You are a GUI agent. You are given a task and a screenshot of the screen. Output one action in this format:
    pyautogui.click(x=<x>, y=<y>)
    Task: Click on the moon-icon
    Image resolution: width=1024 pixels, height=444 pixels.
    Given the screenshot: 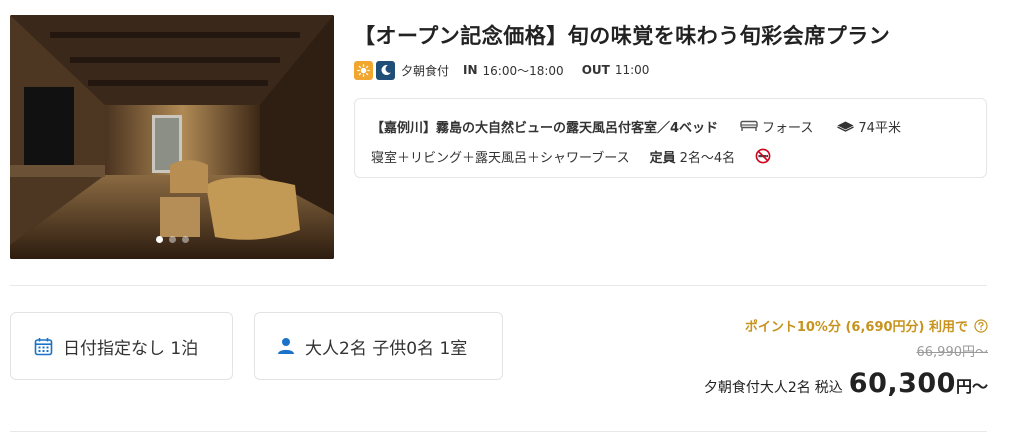 What is the action you would take?
    pyautogui.click(x=385, y=70)
    